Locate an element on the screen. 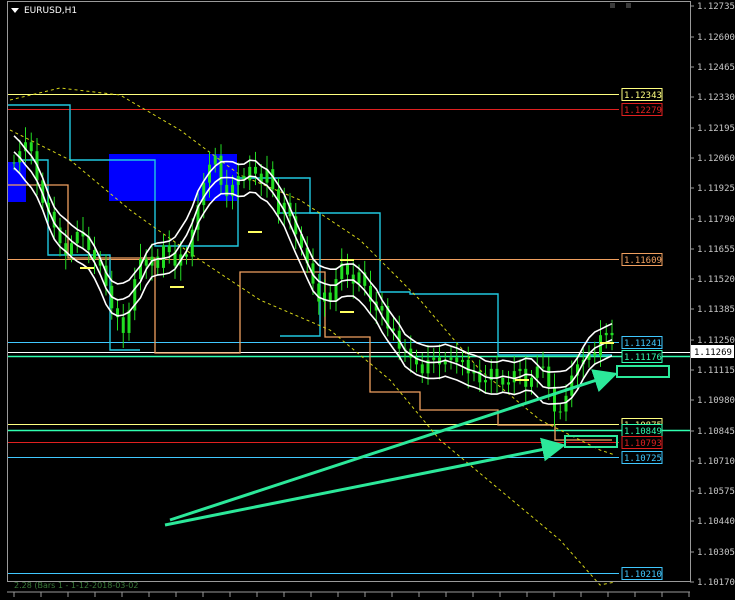  y-tick-label: 1.11925 is located at coordinates (716, 189).